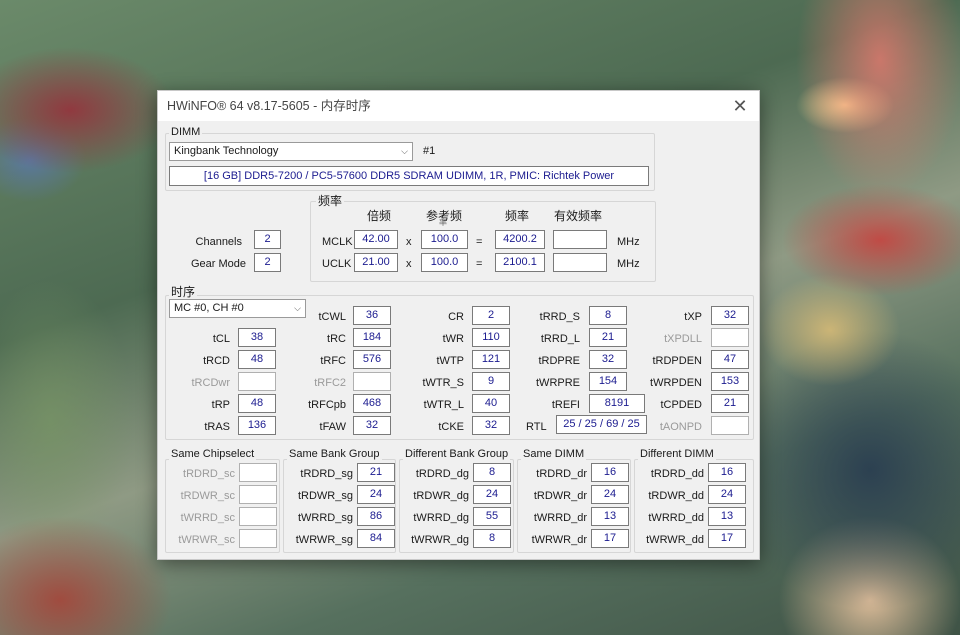 The image size is (960, 635). What do you see at coordinates (330, 383) in the screenshot?
I see `timing-label: tRFC2` at bounding box center [330, 383].